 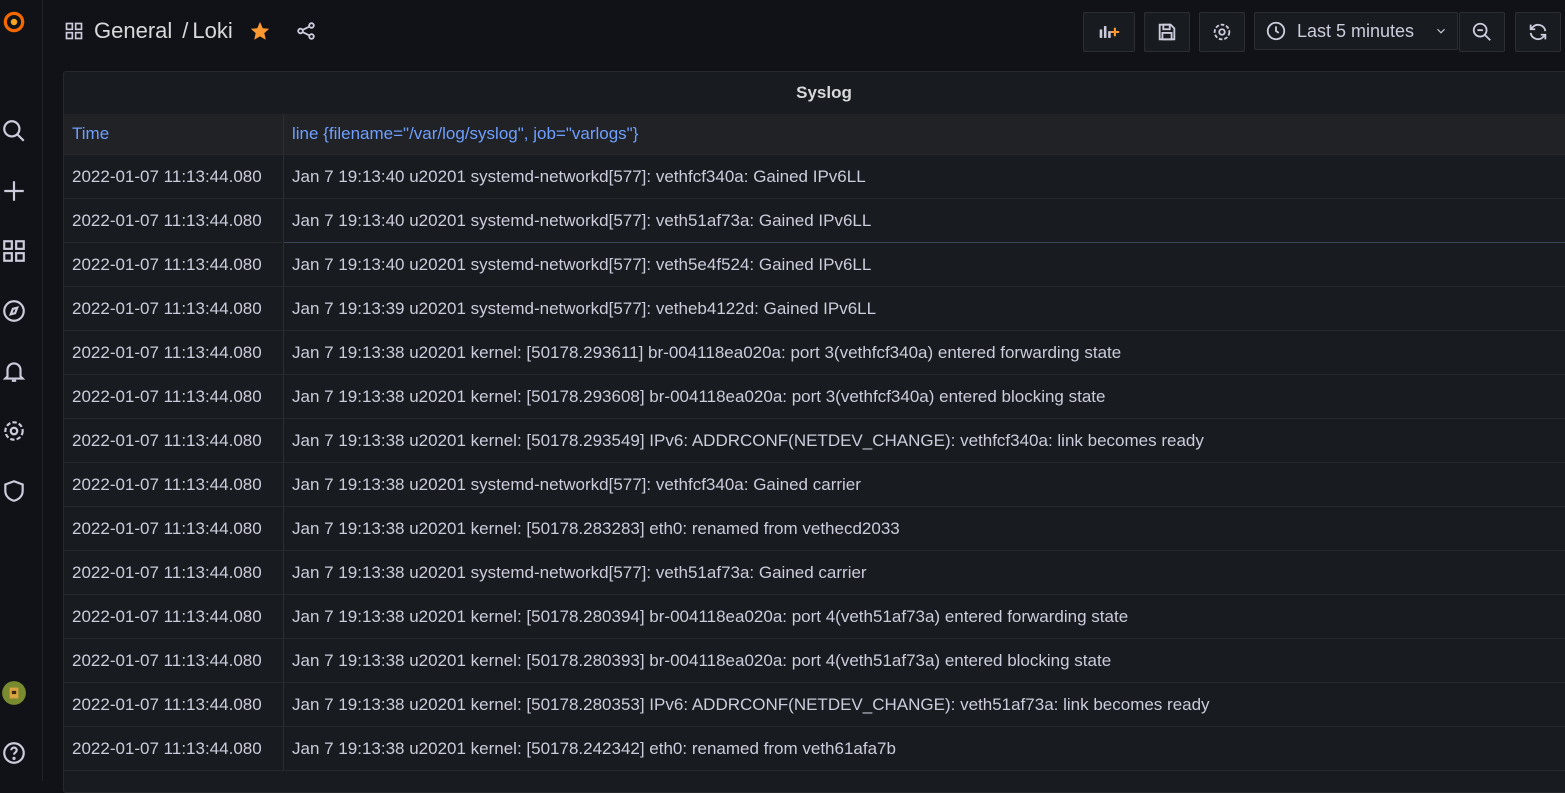 I want to click on panel-title: Syslog, so click(x=814, y=93).